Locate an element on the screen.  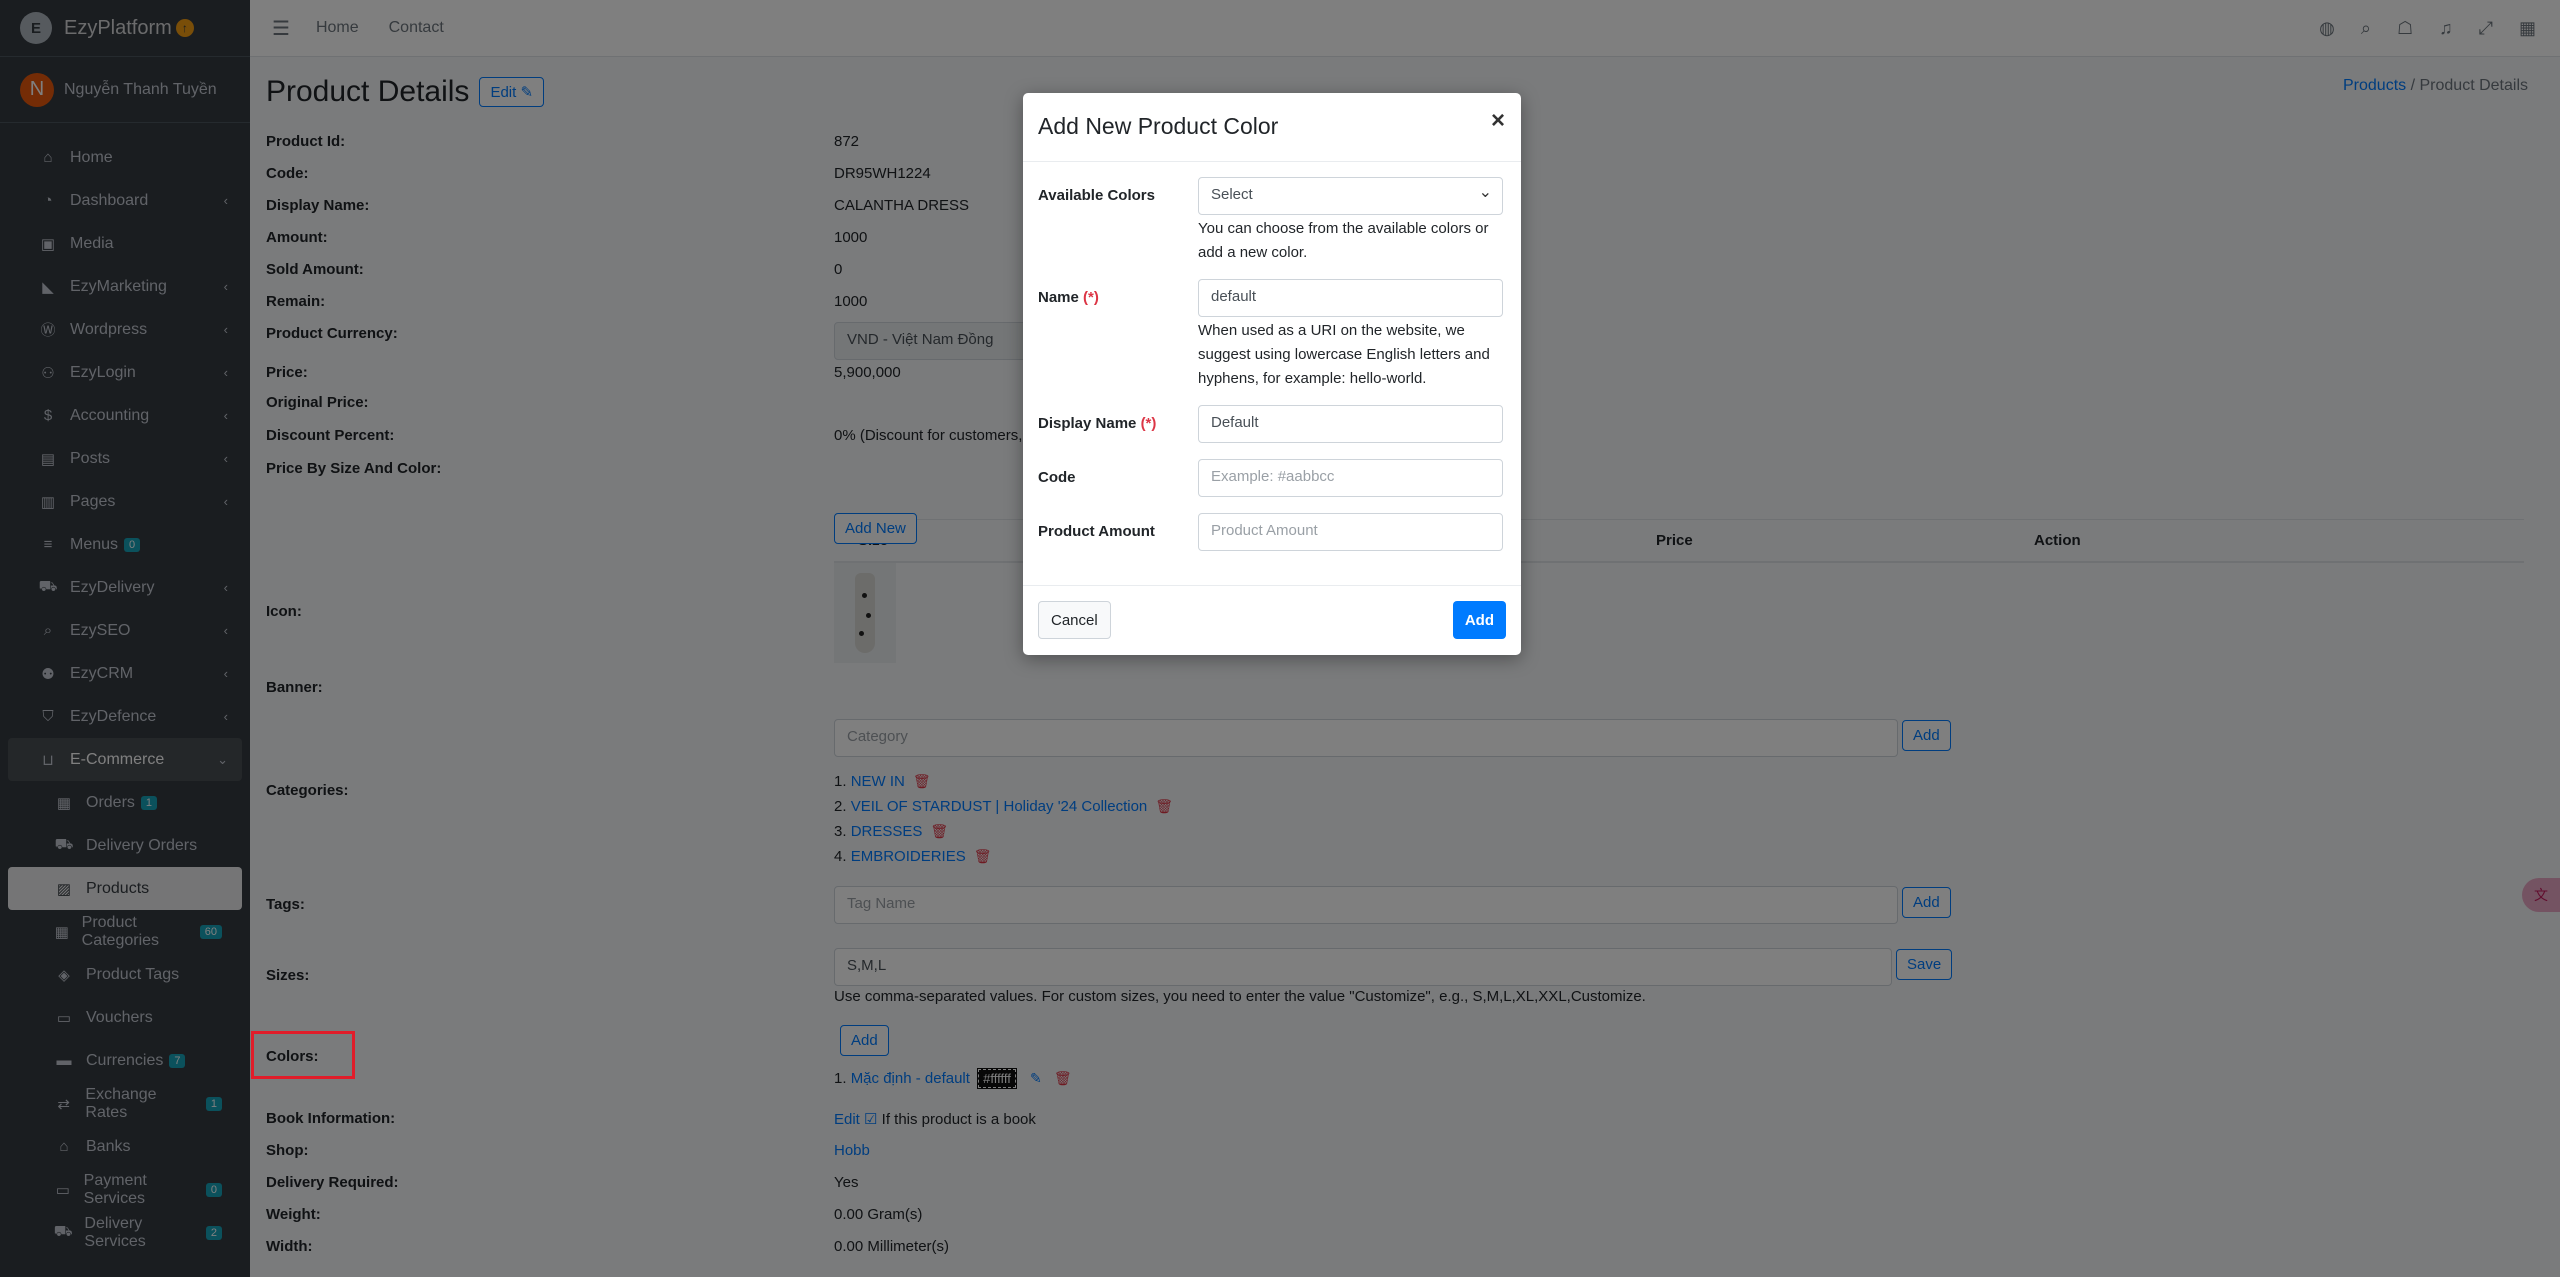
modal-title: Add New Product Color is located at coordinates (1158, 126).